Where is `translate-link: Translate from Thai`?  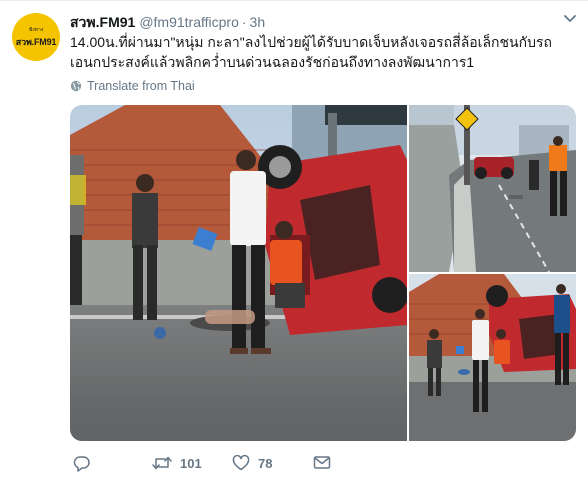 translate-link: Translate from Thai is located at coordinates (132, 86).